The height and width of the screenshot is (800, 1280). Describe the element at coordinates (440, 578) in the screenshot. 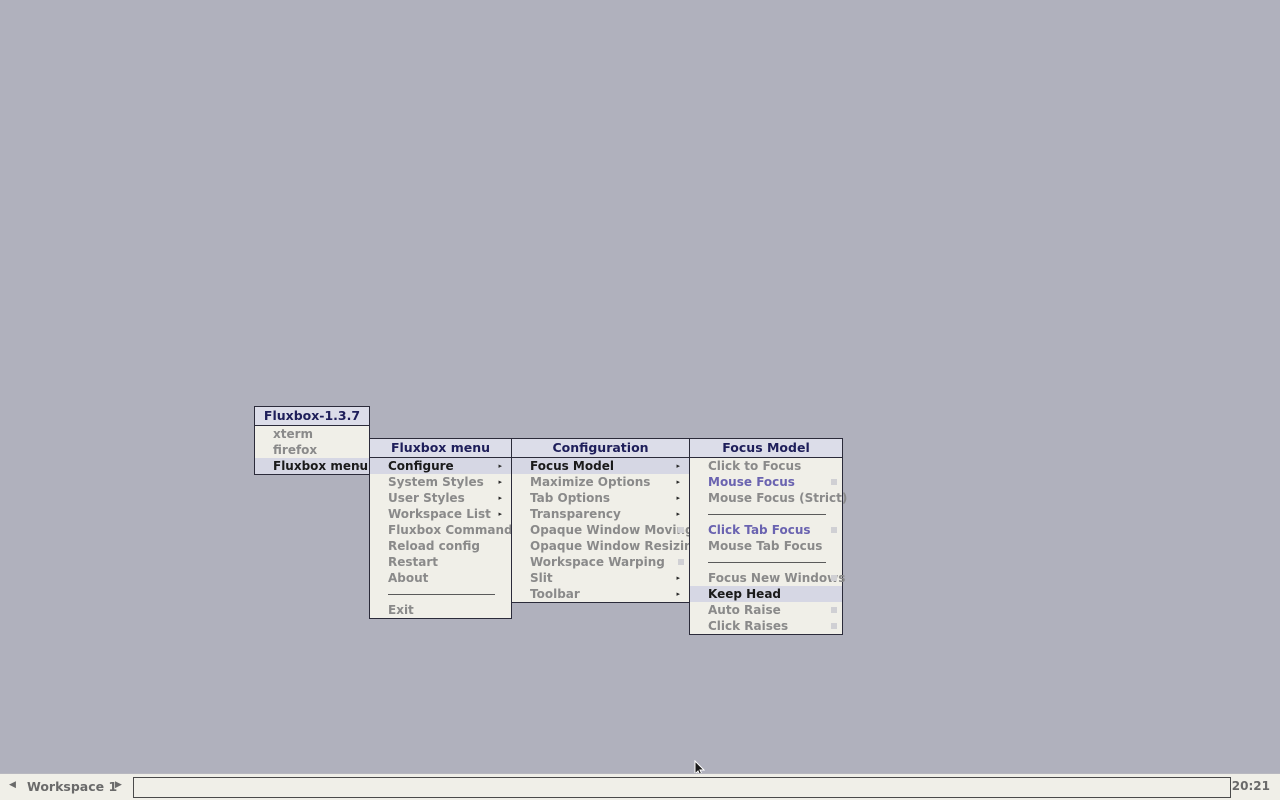

I see `menu-item-about: About` at that location.